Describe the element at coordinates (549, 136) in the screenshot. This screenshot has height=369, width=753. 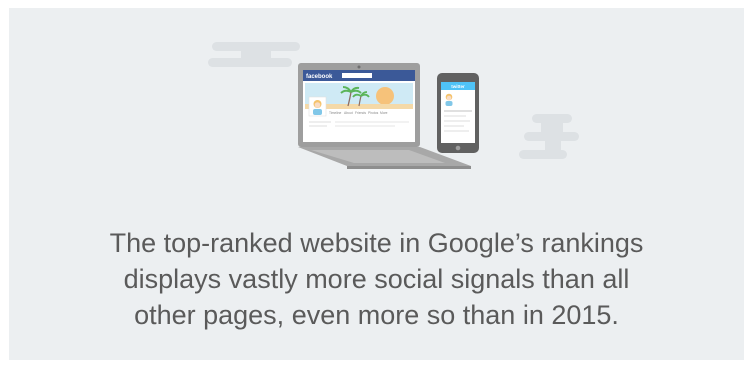
I see `cloud-right-icon` at that location.